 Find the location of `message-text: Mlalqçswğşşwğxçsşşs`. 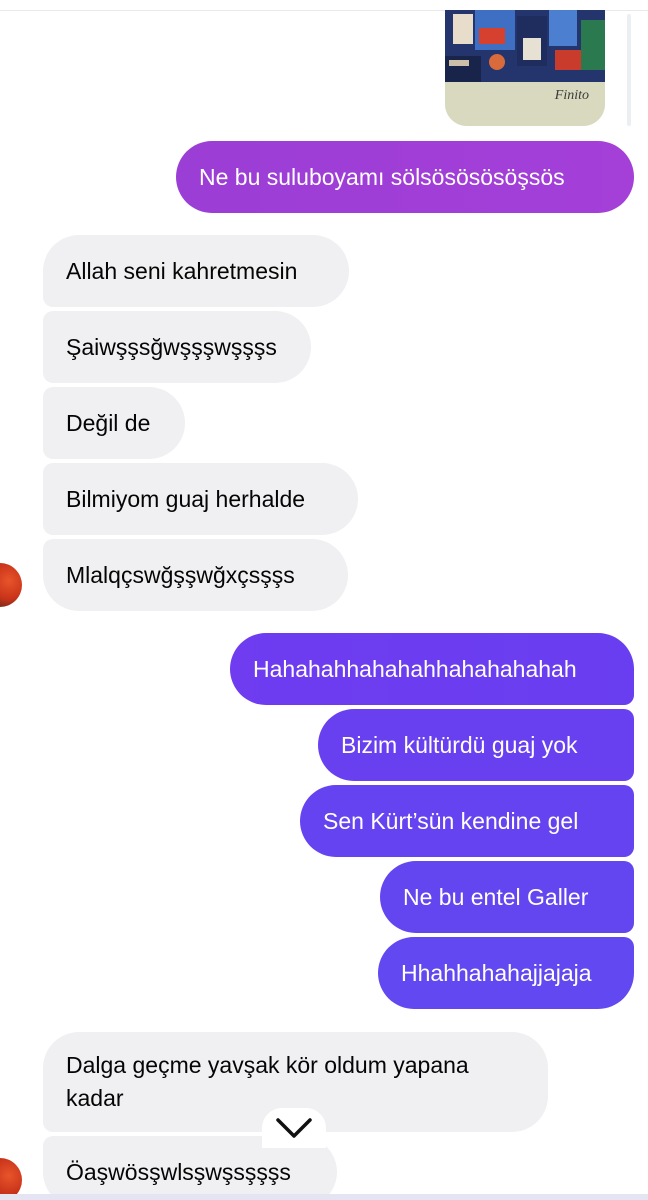

message-text: Mlalqçswğşşwğxçsşşs is located at coordinates (180, 575).